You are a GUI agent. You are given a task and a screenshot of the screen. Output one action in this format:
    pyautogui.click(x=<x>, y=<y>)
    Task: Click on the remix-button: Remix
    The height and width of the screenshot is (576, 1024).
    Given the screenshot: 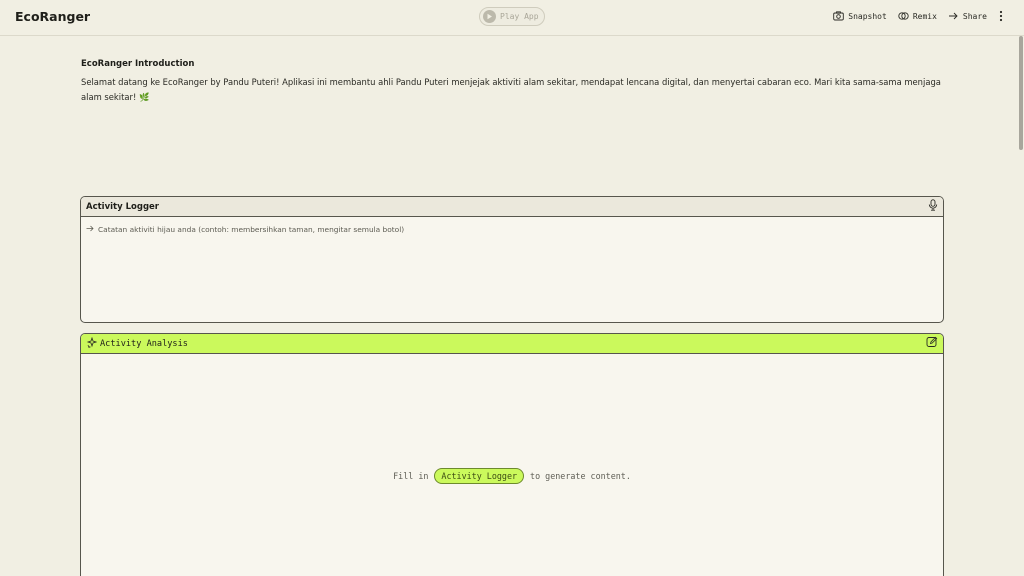 What is the action you would take?
    pyautogui.click(x=917, y=16)
    